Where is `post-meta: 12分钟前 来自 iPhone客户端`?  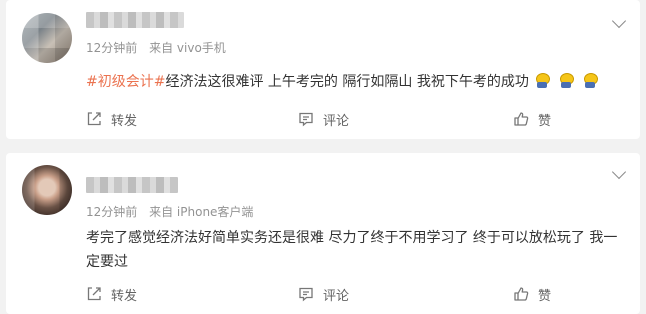
post-meta: 12分钟前 来自 iPhone客户端 is located at coordinates (173, 211).